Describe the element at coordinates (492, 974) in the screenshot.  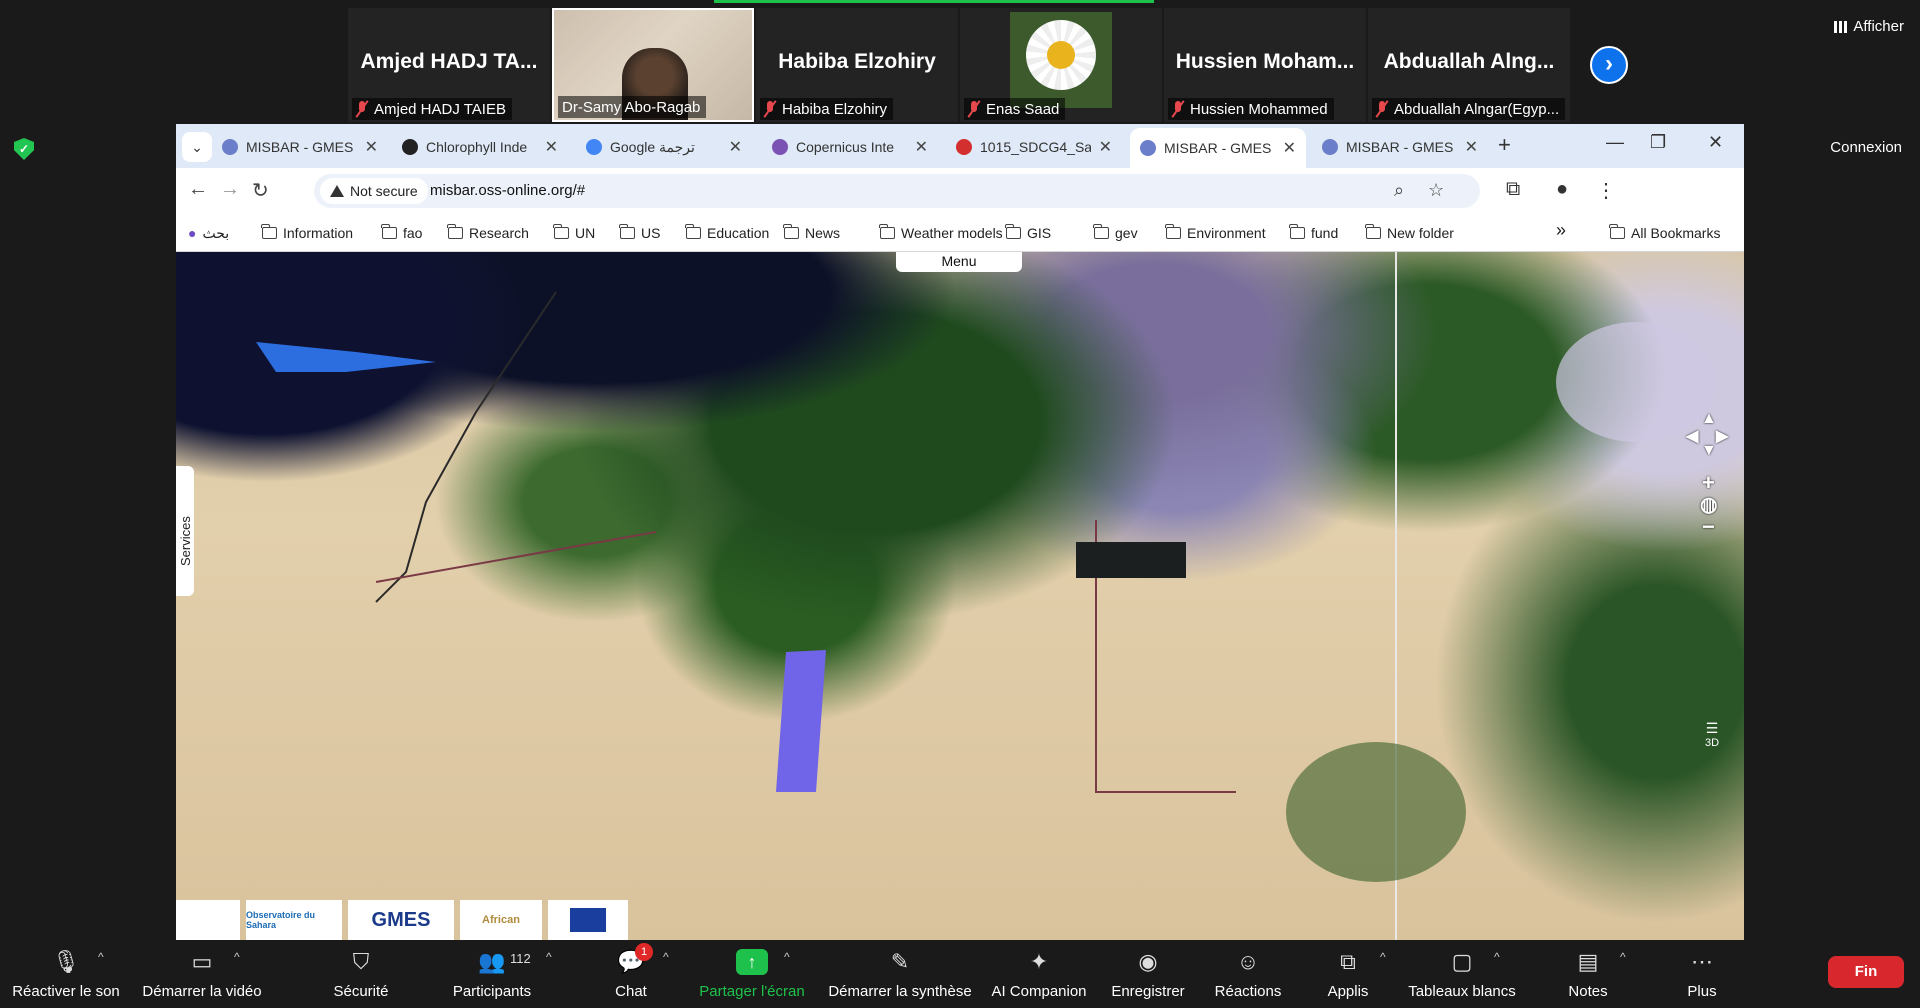
I see `participants-button: 👥 112 Participants` at that location.